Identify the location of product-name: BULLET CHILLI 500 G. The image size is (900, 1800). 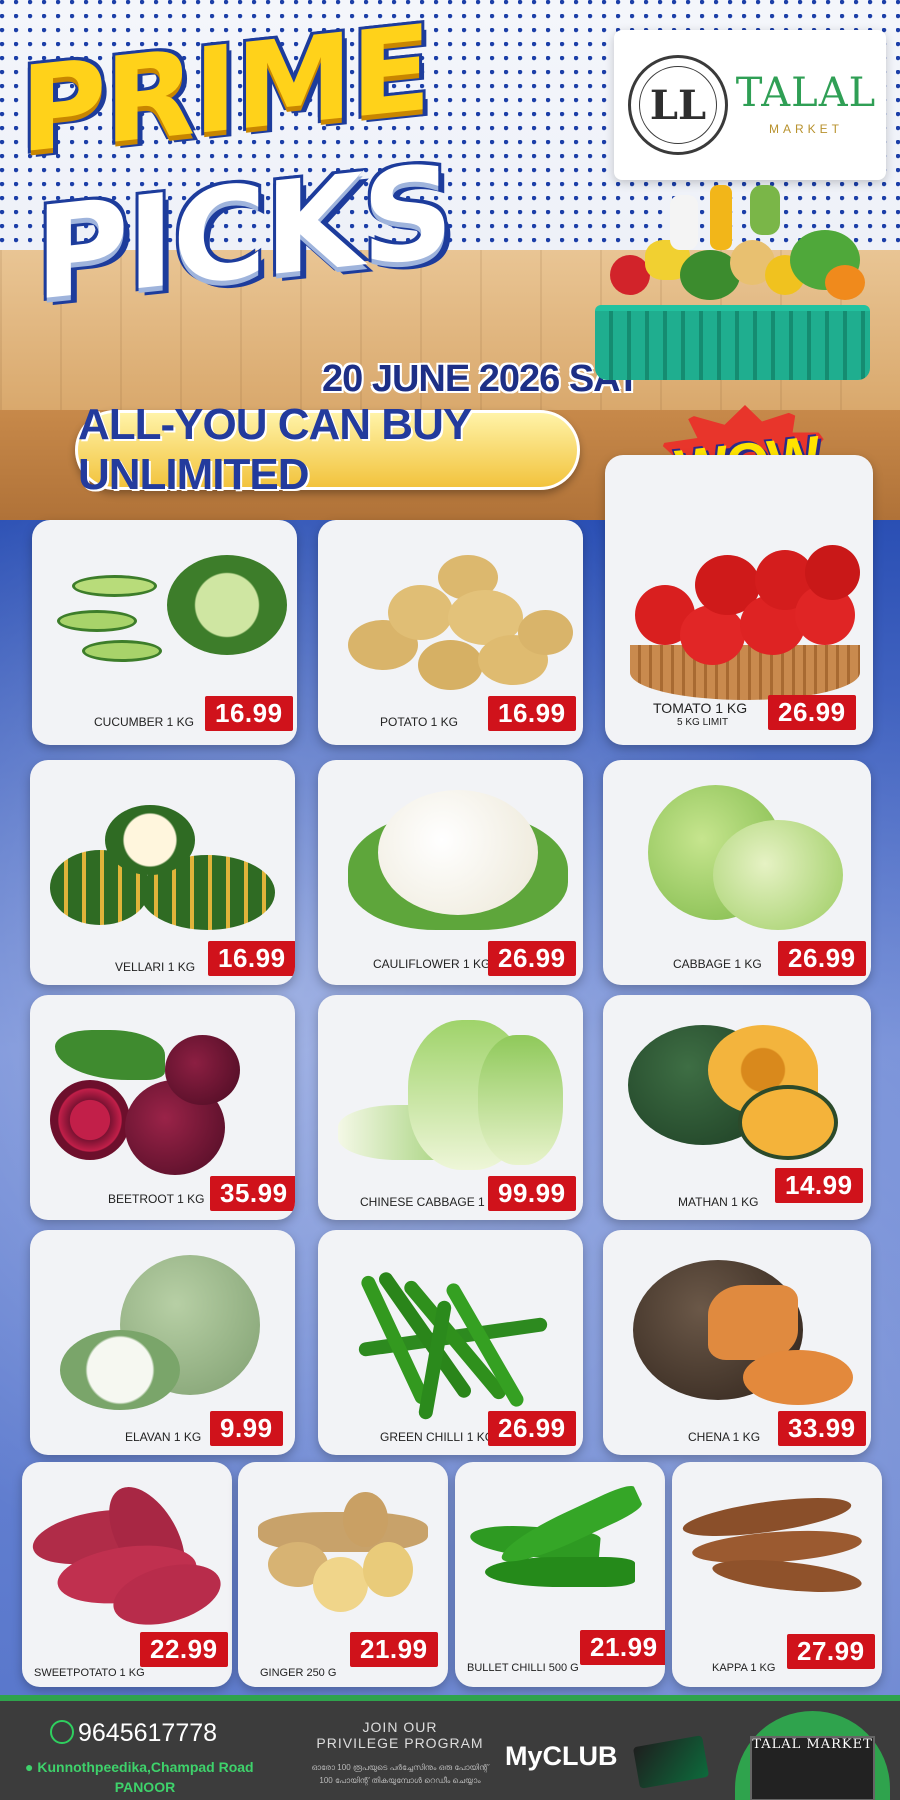
(523, 1668).